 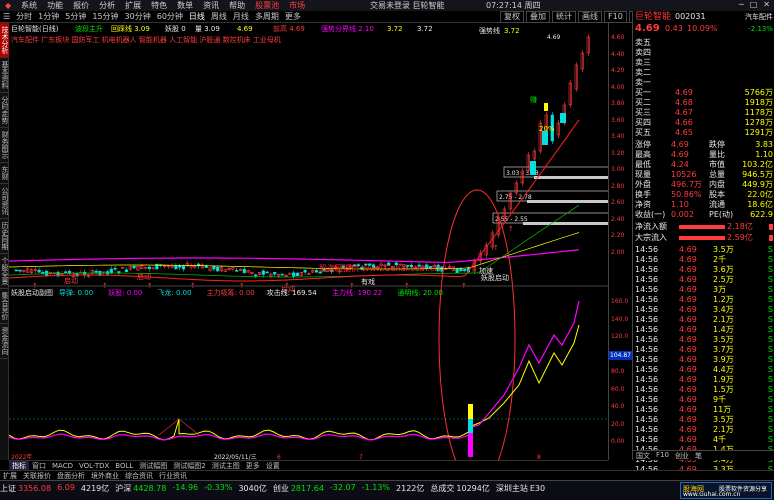 What do you see at coordinates (140, 488) in the screenshot?
I see `ticker-item: 沪深 4428.78` at bounding box center [140, 488].